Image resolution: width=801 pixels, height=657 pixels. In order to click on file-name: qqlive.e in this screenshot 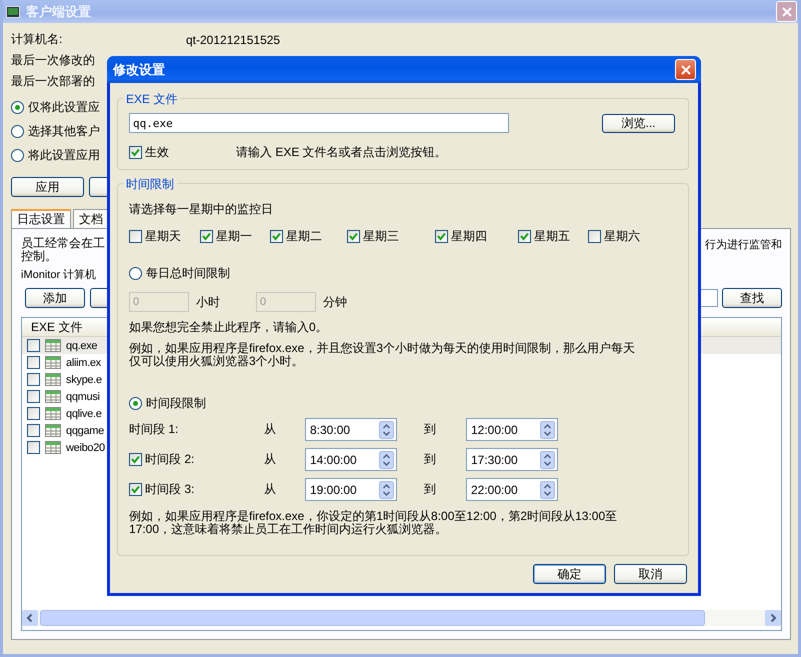, I will do `click(84, 414)`.